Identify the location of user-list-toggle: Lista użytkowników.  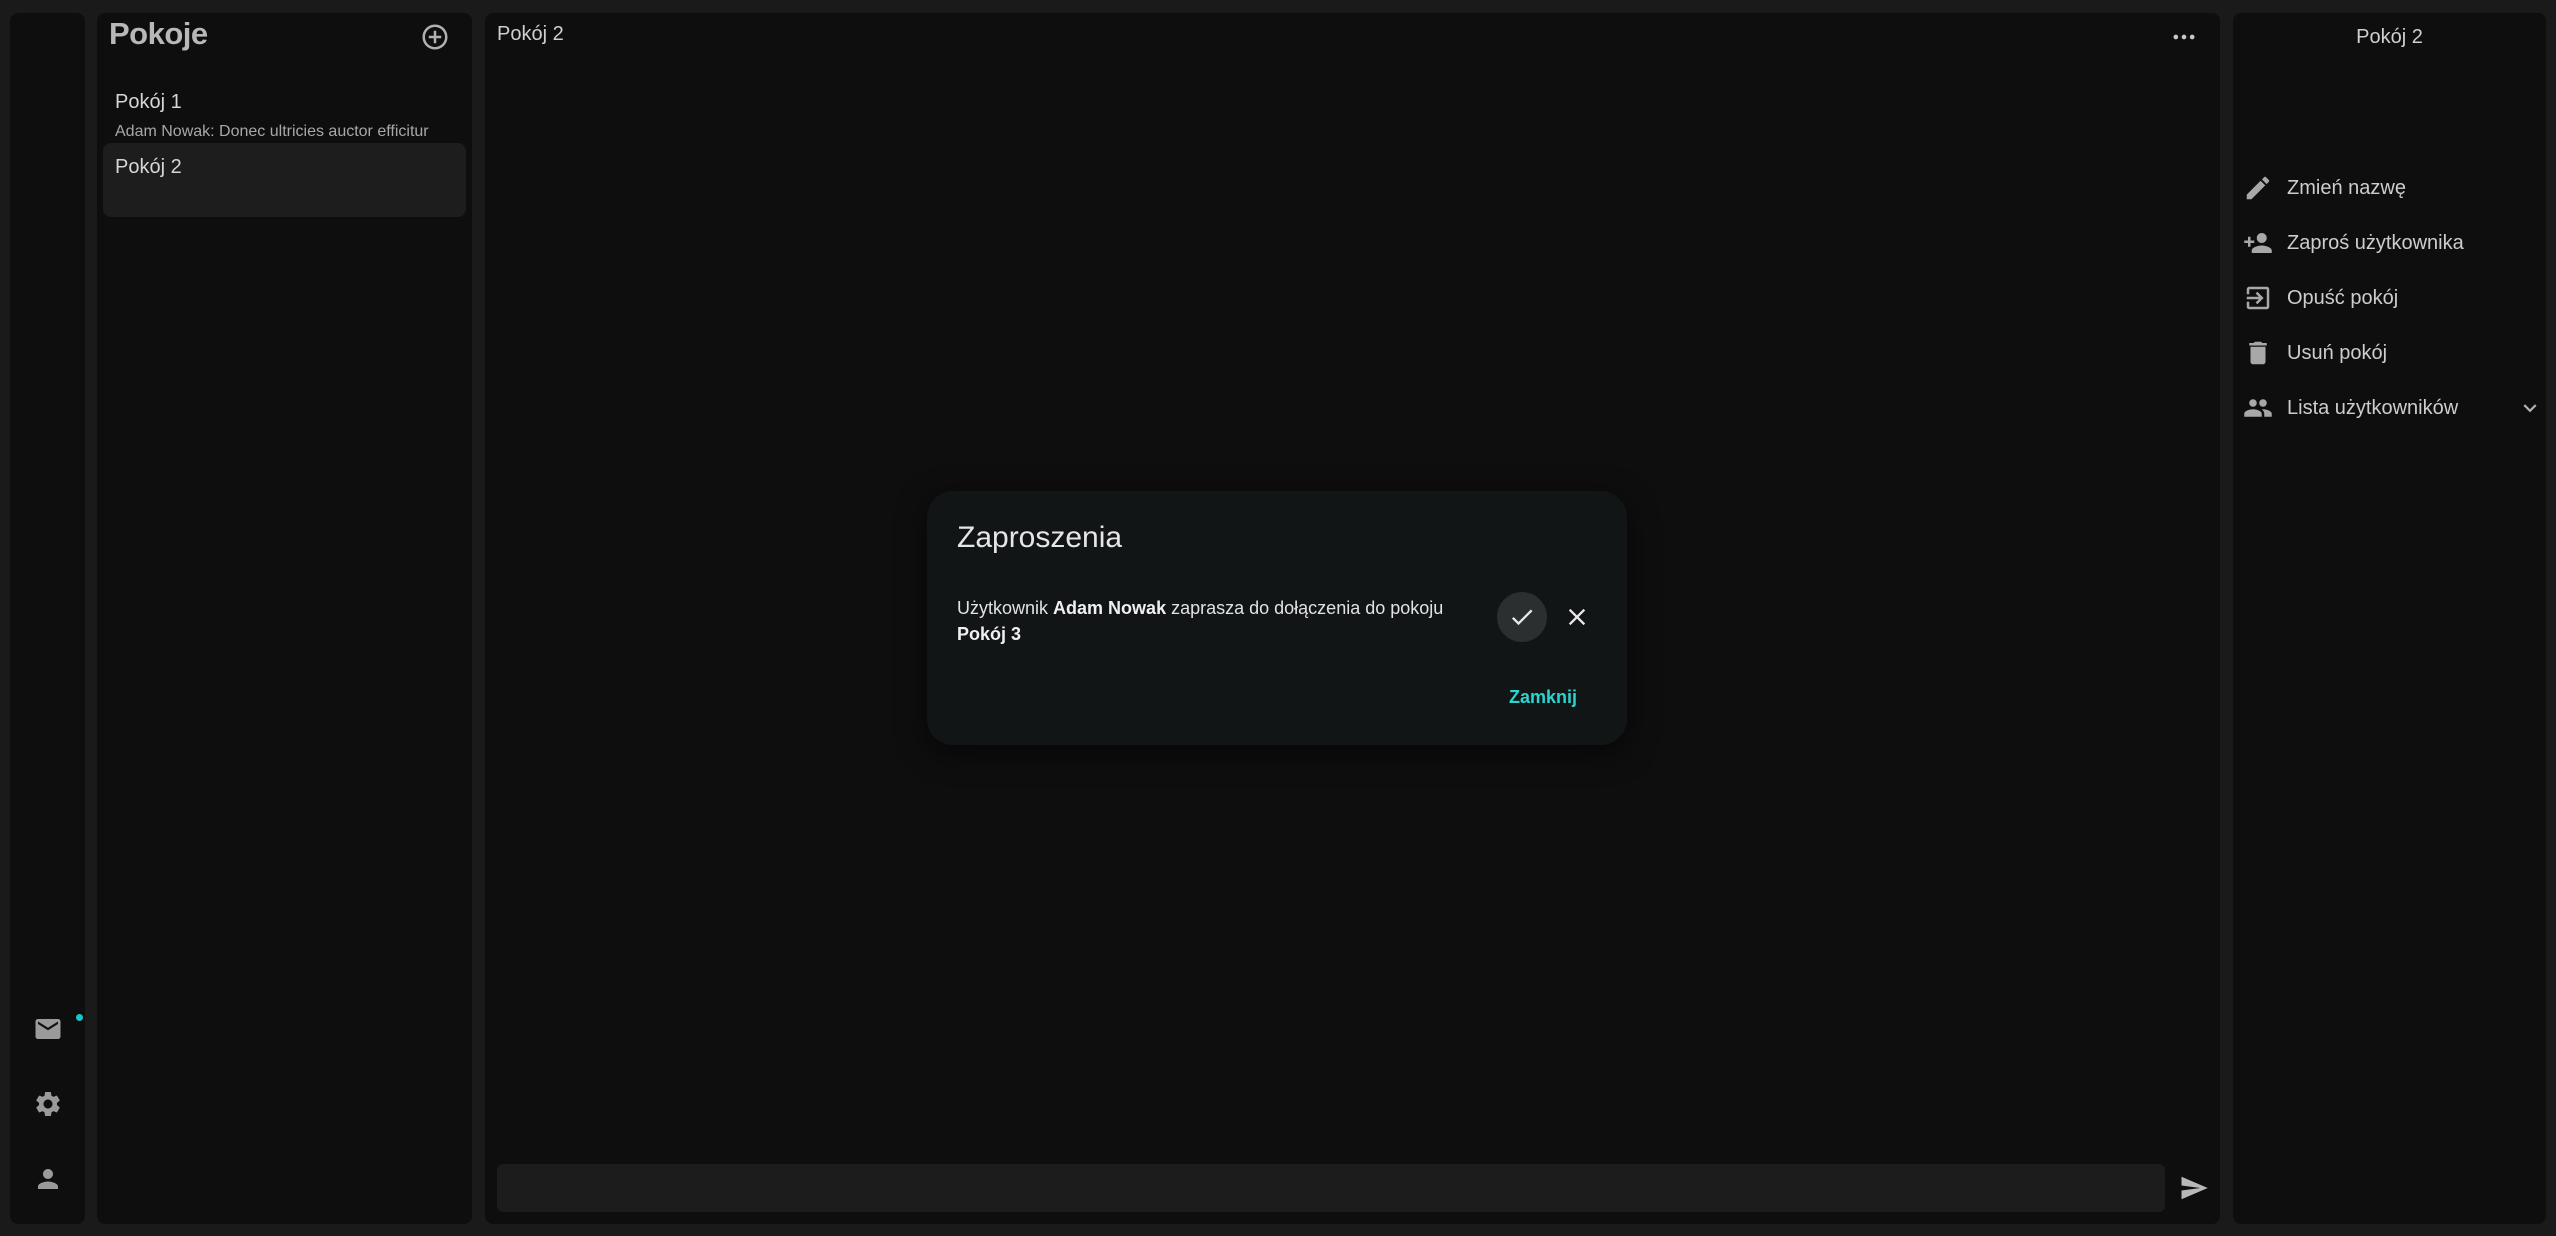
(2393, 408).